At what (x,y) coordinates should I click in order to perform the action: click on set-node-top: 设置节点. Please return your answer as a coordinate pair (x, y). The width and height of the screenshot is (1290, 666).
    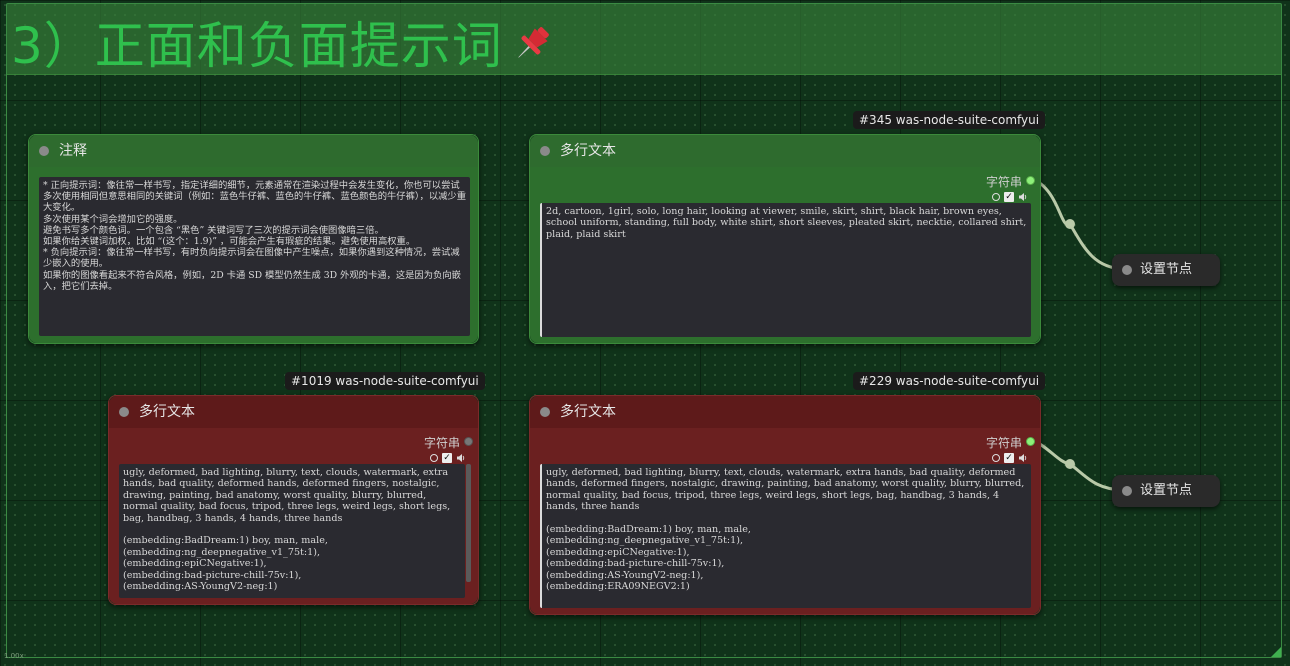
    Looking at the image, I should click on (1166, 270).